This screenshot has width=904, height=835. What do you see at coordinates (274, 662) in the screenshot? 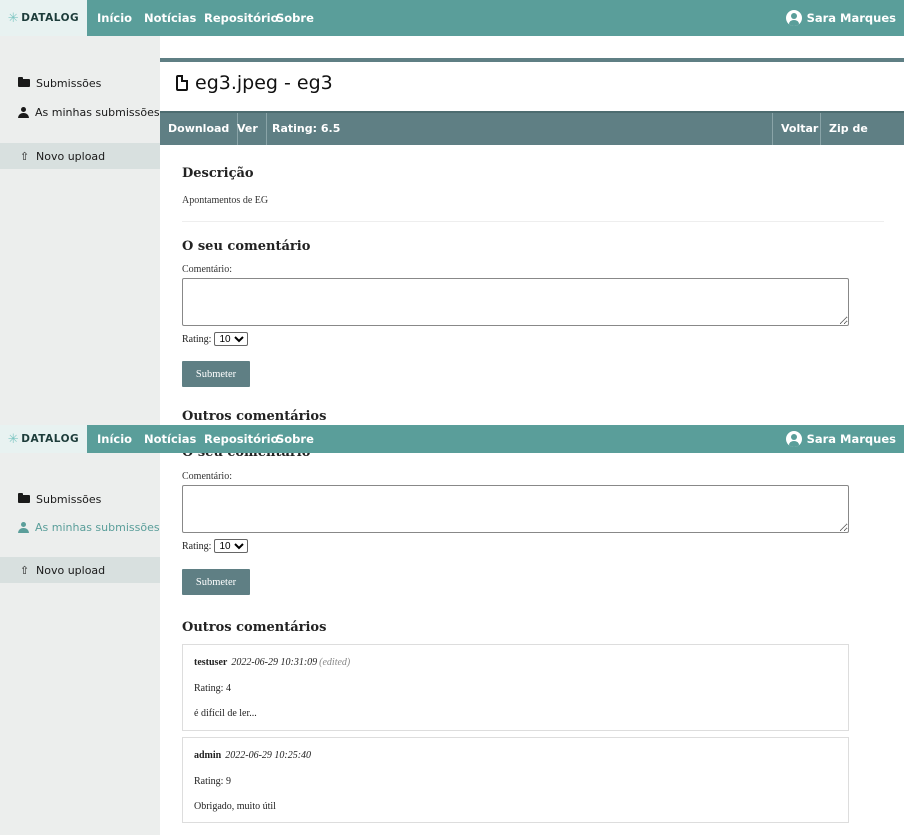
I see `comment-date: 2022-06-29 10:31:09` at bounding box center [274, 662].